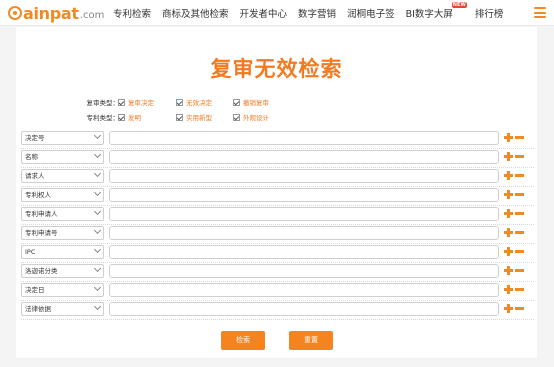 Image resolution: width=554 pixels, height=367 pixels. What do you see at coordinates (195, 13) in the screenshot?
I see `nav-item-trademark-search: 商标及其他检索` at bounding box center [195, 13].